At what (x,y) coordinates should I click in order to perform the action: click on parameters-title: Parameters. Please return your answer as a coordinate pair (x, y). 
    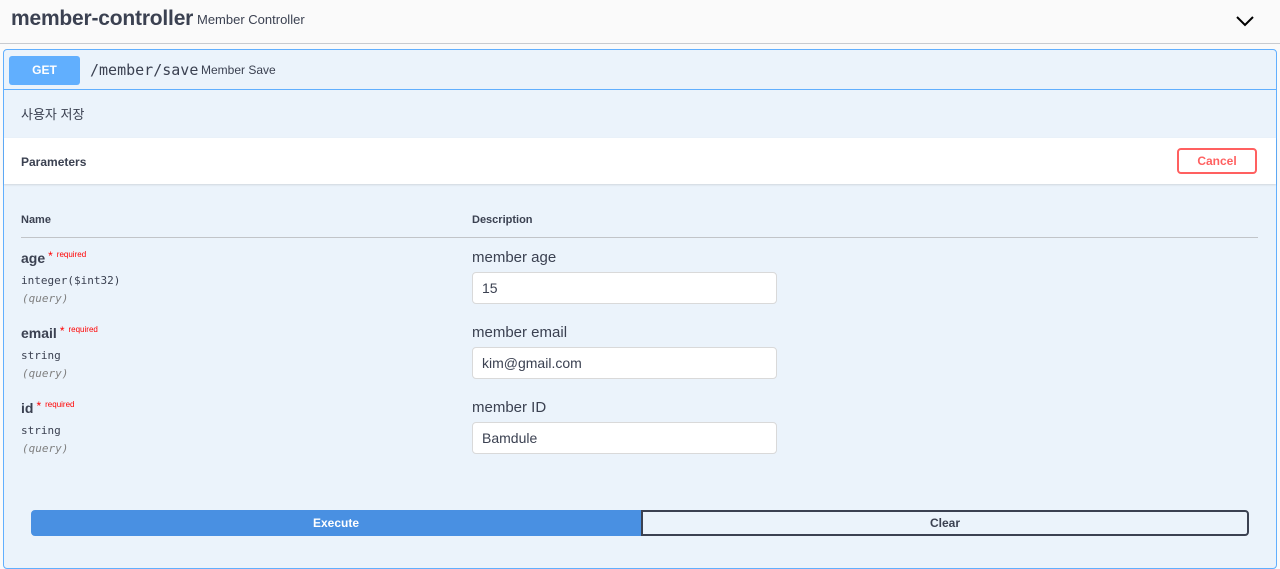
    Looking at the image, I should click on (54, 162).